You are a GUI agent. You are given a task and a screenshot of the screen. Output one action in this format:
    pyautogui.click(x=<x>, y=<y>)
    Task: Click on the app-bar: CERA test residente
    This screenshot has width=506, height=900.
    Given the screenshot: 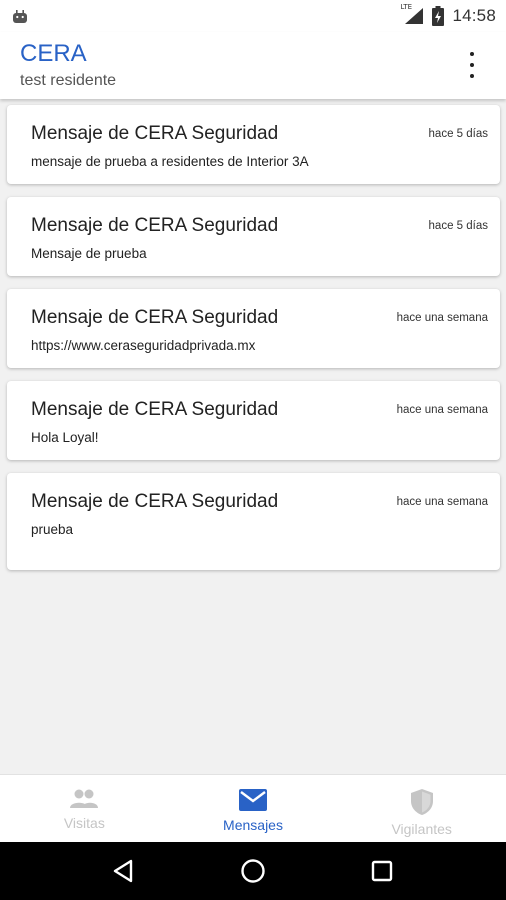 What is the action you would take?
    pyautogui.click(x=253, y=65)
    